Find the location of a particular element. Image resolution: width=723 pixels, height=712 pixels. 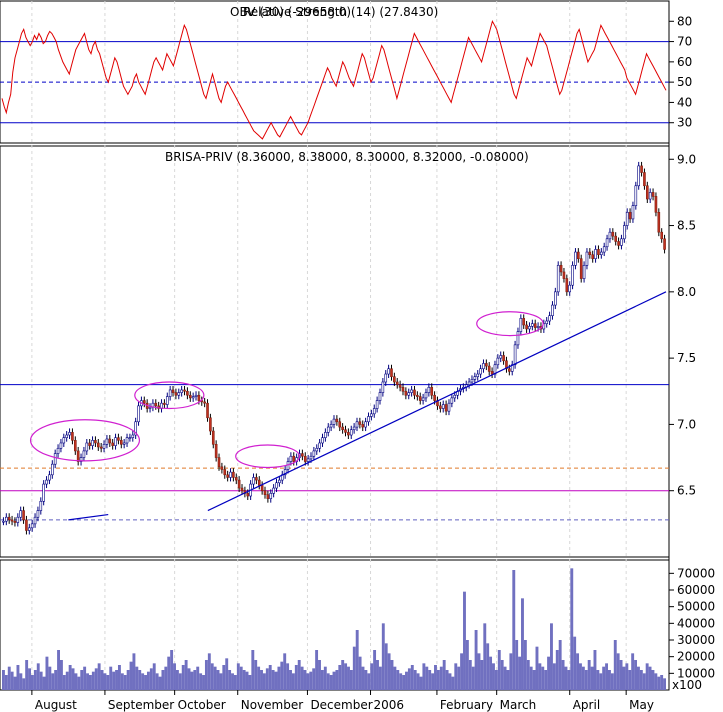

y-tick-label: 80 is located at coordinates (684, 21).